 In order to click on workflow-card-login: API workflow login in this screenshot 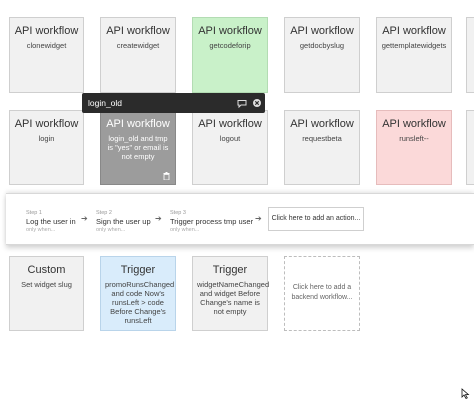, I will do `click(46, 147)`.